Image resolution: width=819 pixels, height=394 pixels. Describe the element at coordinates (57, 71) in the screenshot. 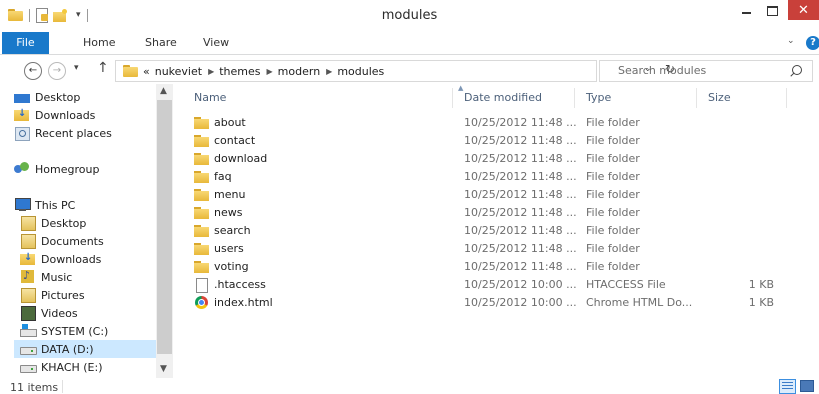

I see `forward-button: →` at that location.